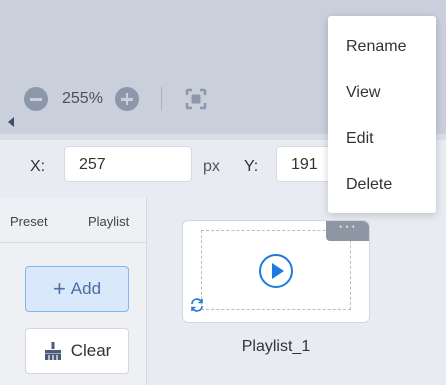  I want to click on panel-tabs: Preset Playlist, so click(73, 220).